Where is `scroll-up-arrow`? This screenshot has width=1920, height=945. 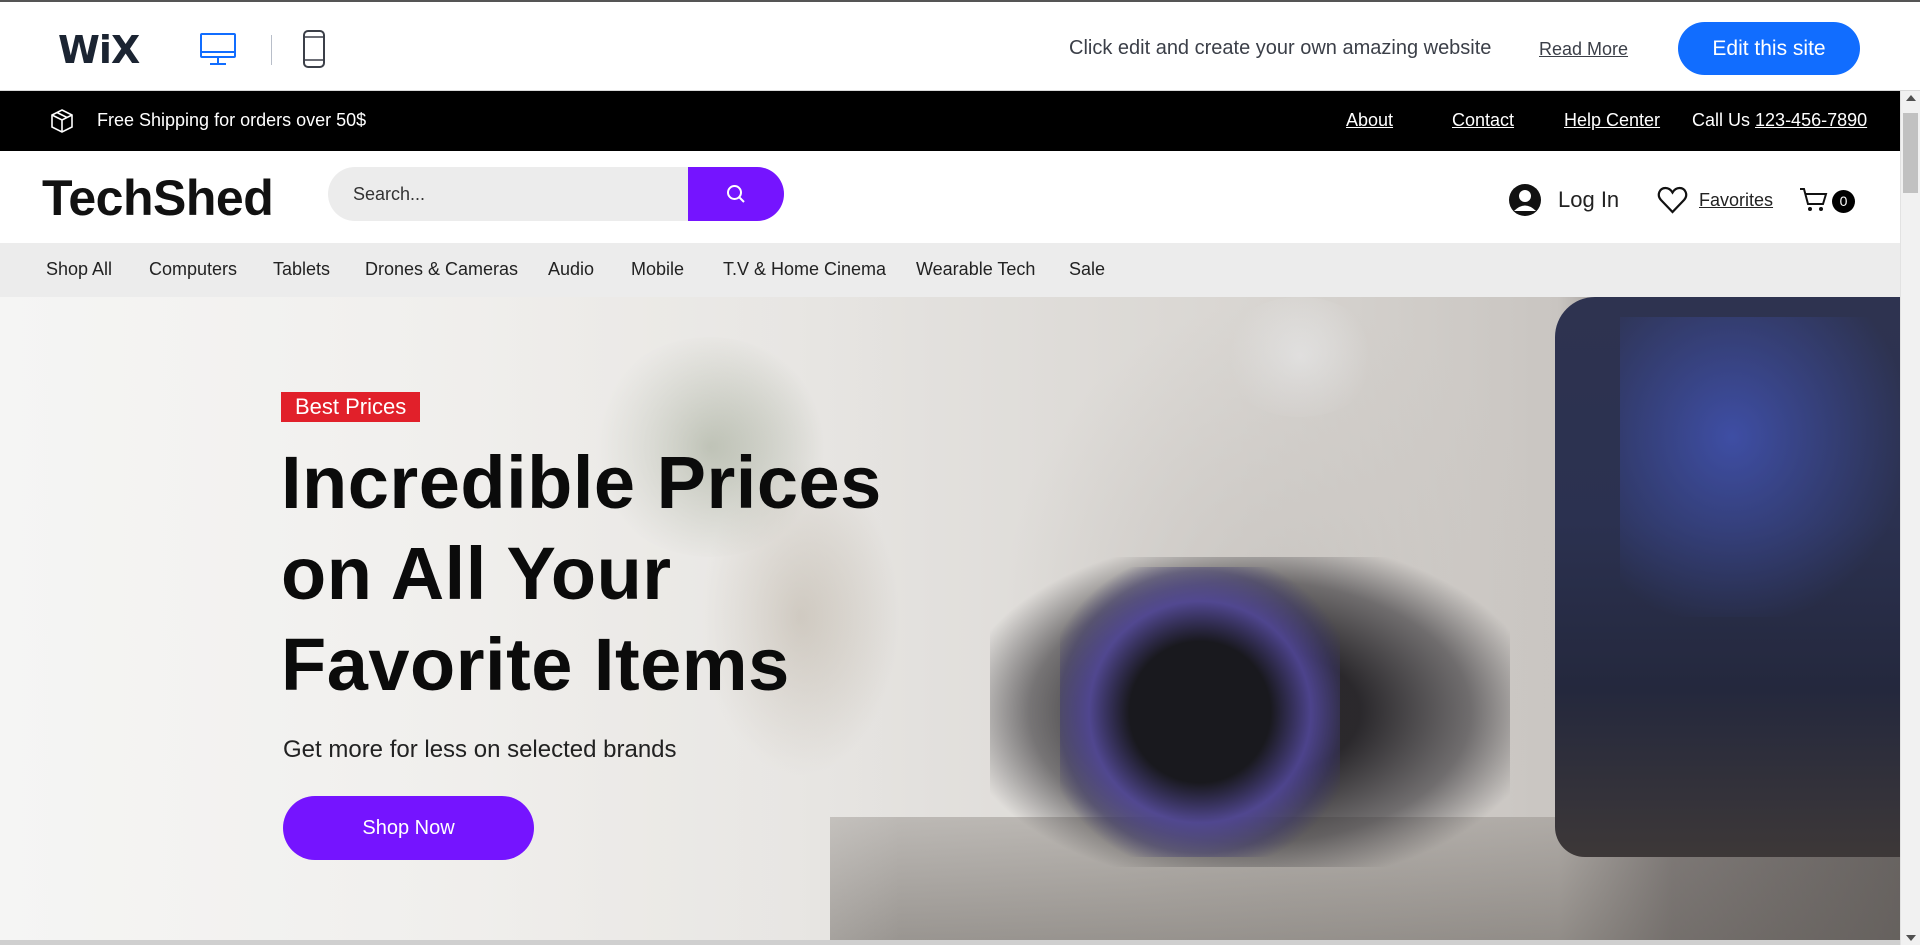 scroll-up-arrow is located at coordinates (1911, 98).